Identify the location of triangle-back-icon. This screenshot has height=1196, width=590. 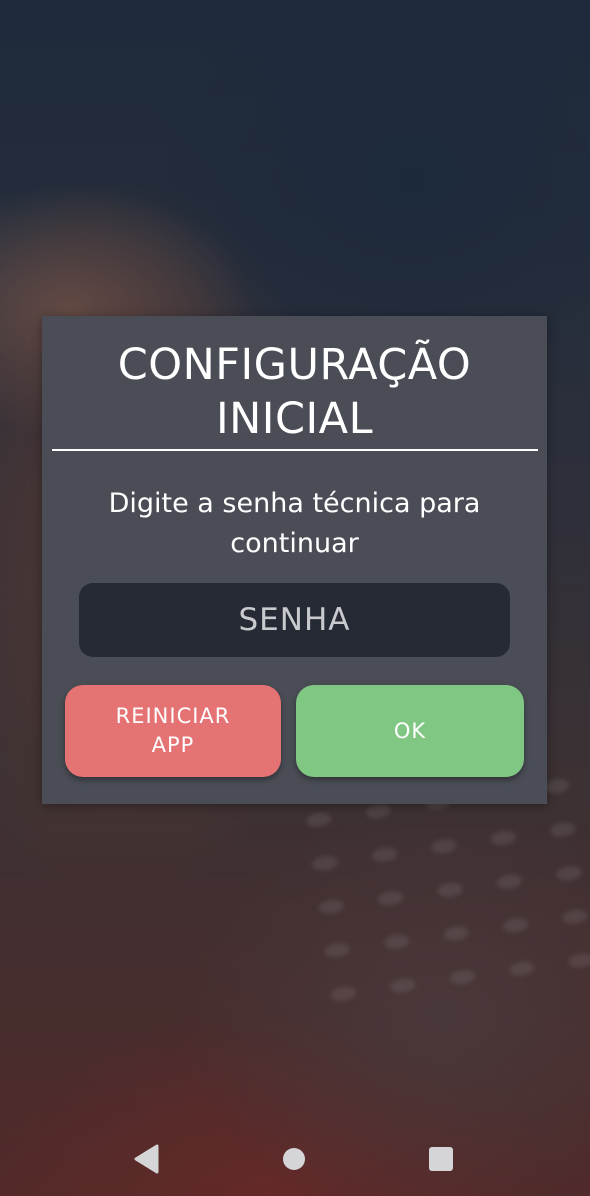
(146, 1159).